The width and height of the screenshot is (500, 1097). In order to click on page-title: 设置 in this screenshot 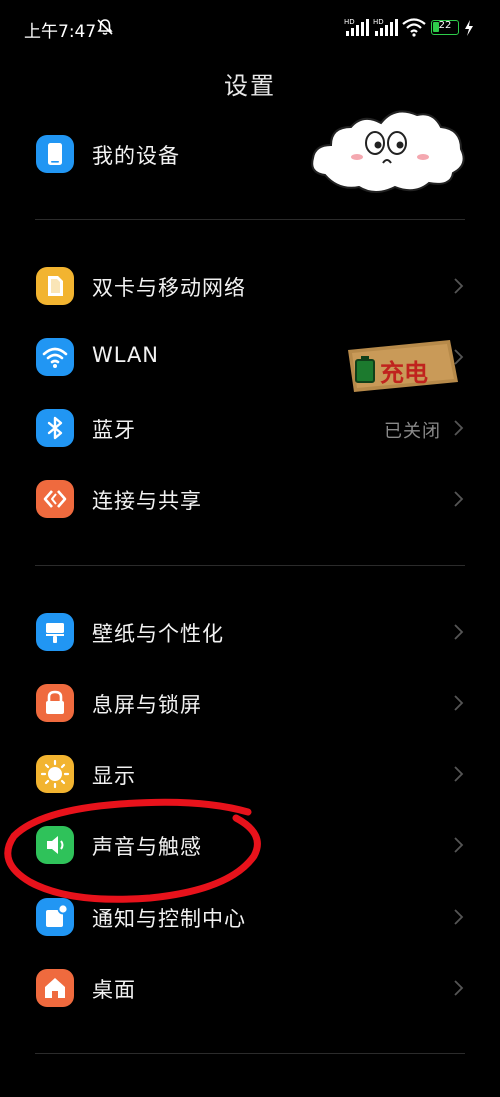, I will do `click(250, 86)`.